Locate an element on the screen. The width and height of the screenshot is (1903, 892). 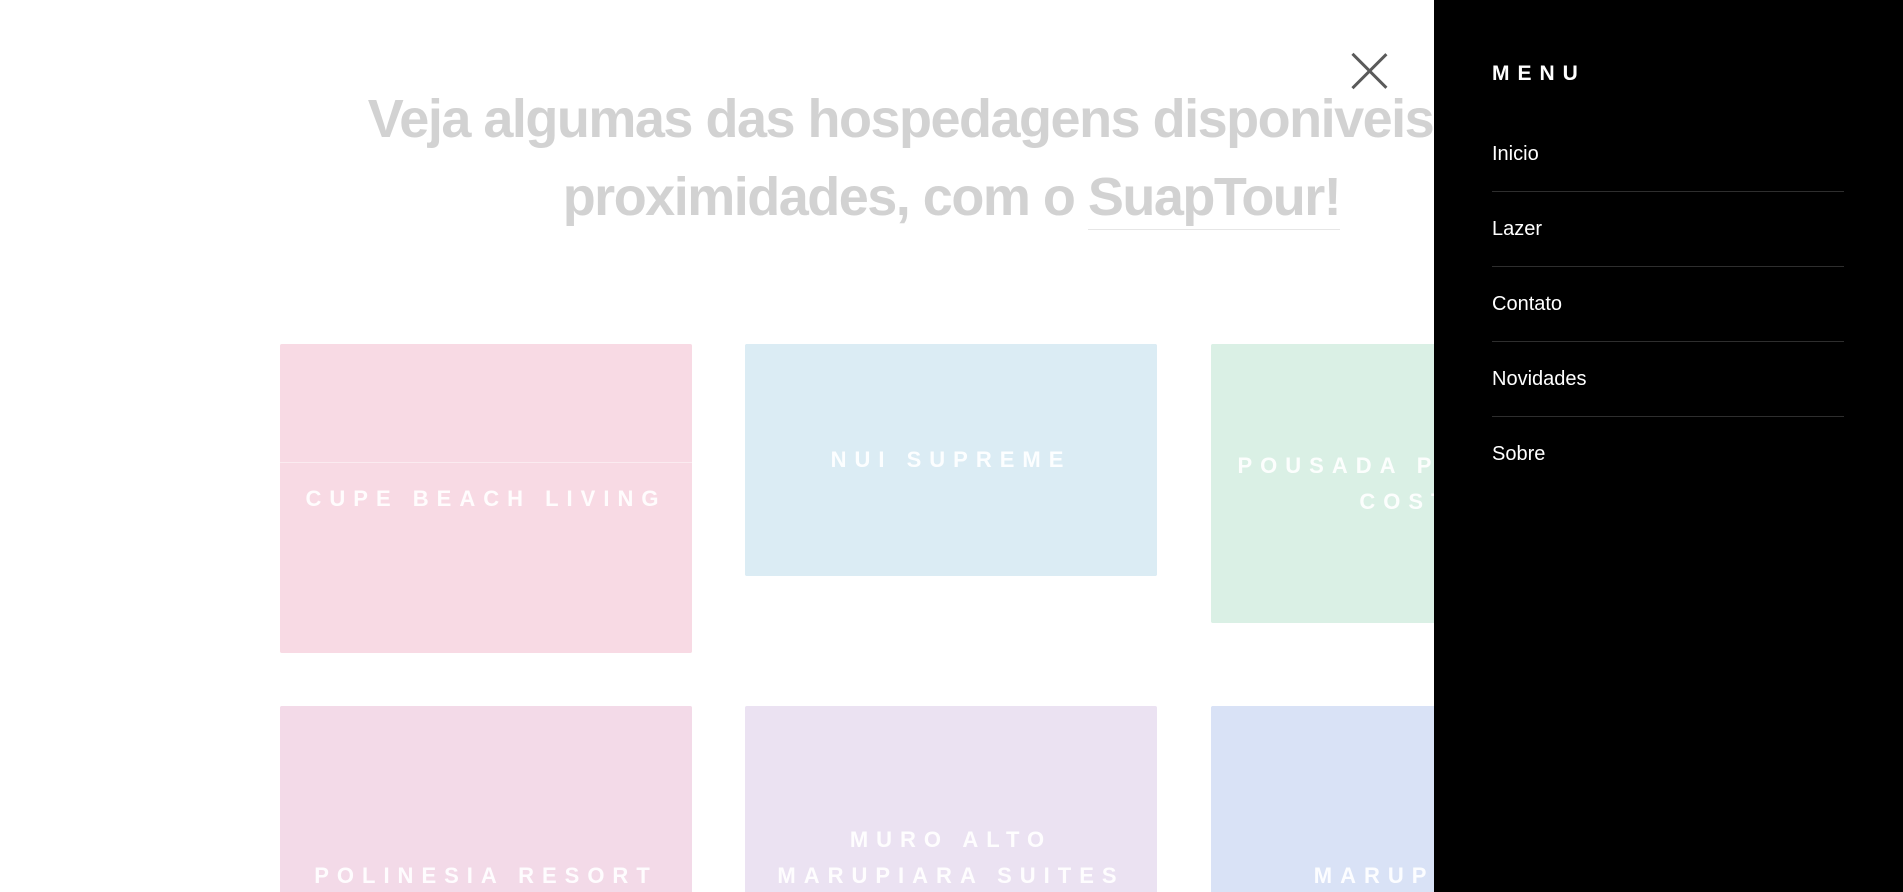
hotel-card: NUI SUPREME is located at coordinates (951, 460).